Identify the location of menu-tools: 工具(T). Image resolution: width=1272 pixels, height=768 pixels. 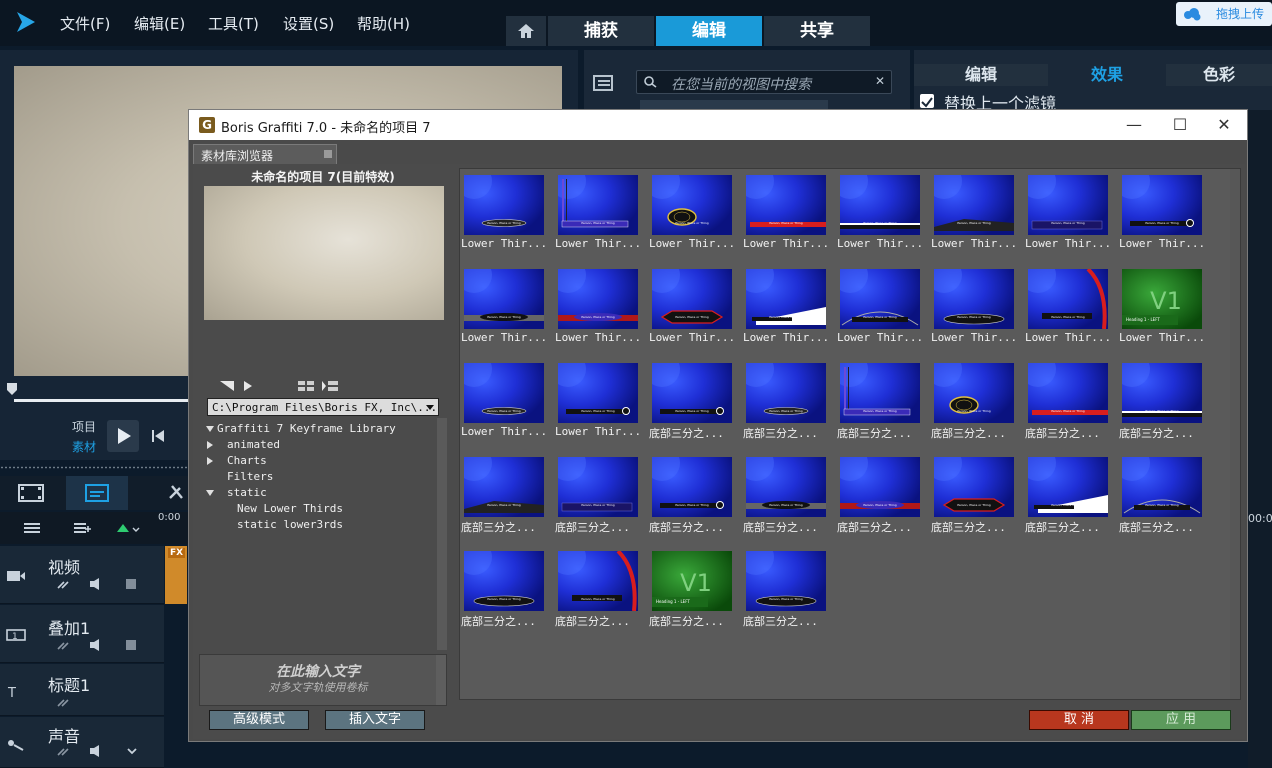
(233, 23).